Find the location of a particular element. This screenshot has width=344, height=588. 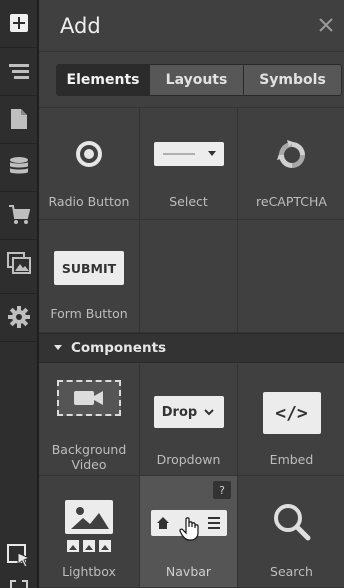

element-background-video: Background Video is located at coordinates (89, 420).